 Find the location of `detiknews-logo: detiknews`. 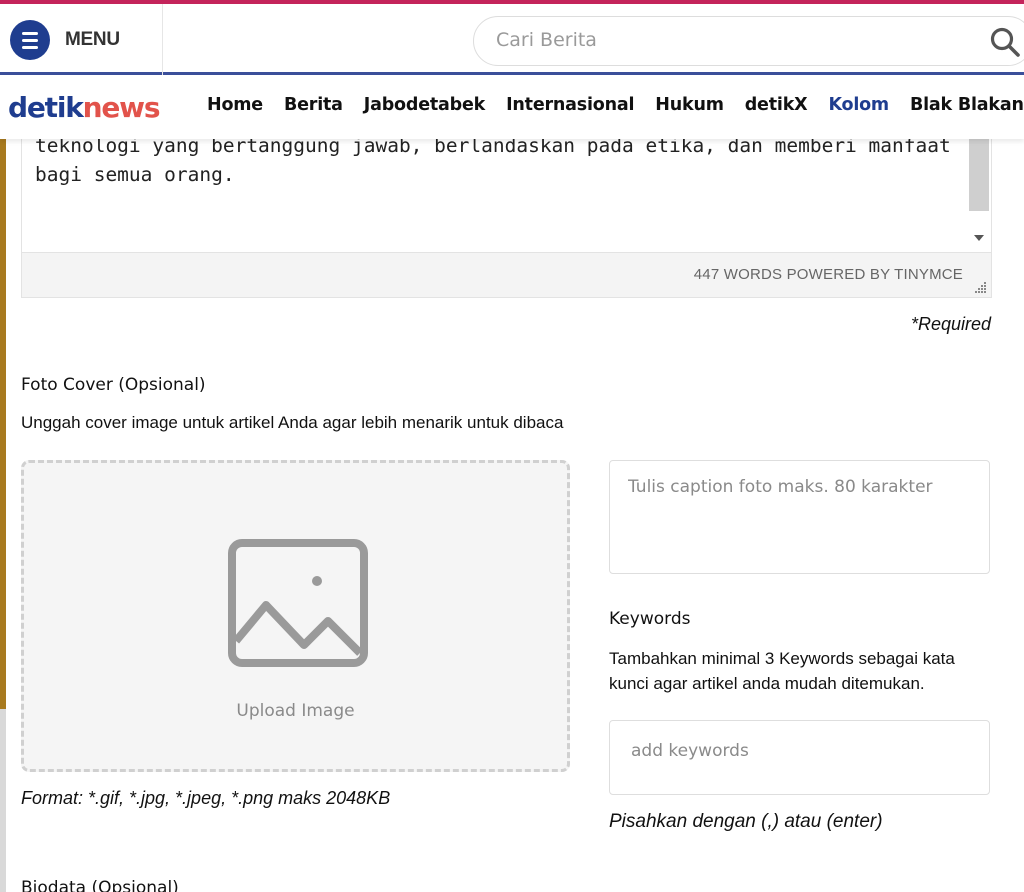

detiknews-logo: detiknews is located at coordinates (84, 107).